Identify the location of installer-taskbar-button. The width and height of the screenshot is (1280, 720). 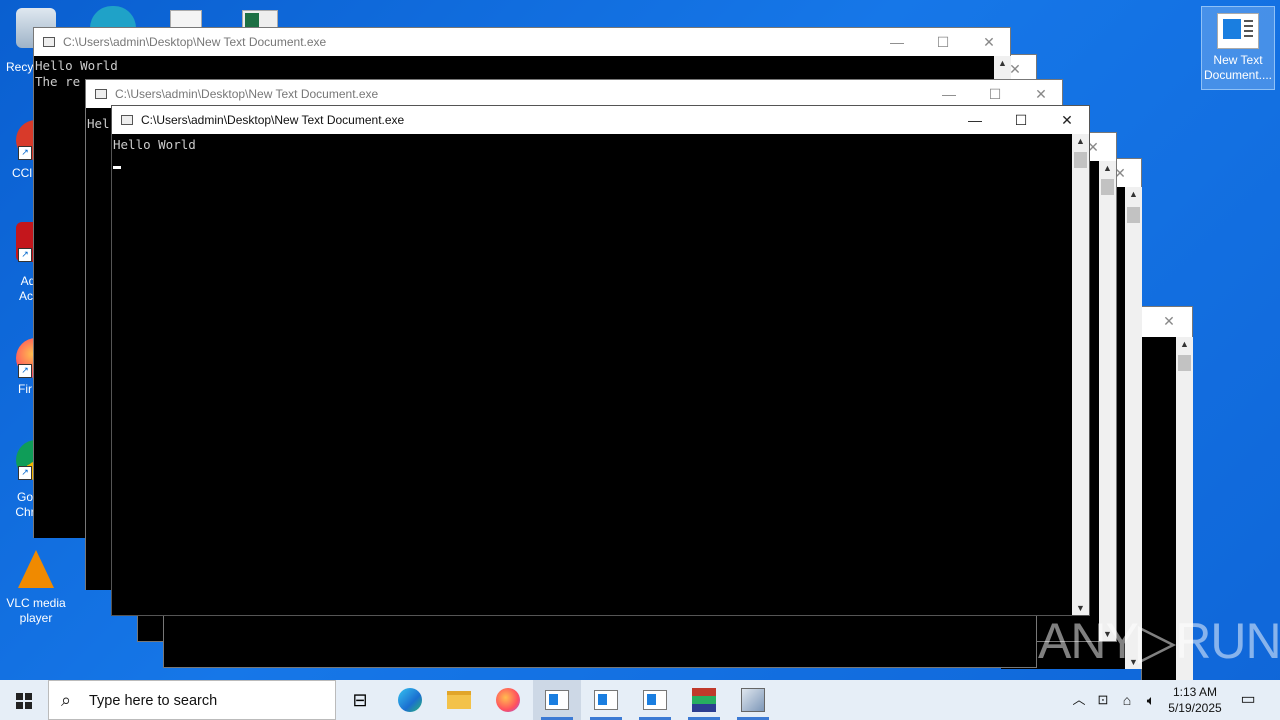
(753, 700).